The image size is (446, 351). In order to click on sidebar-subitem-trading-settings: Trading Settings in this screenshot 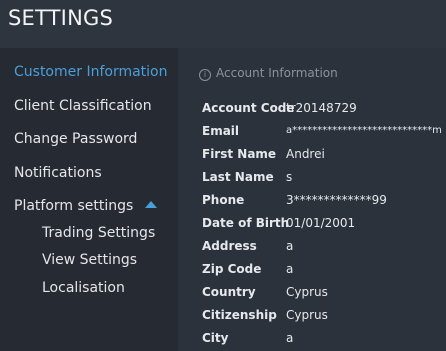, I will do `click(98, 233)`.